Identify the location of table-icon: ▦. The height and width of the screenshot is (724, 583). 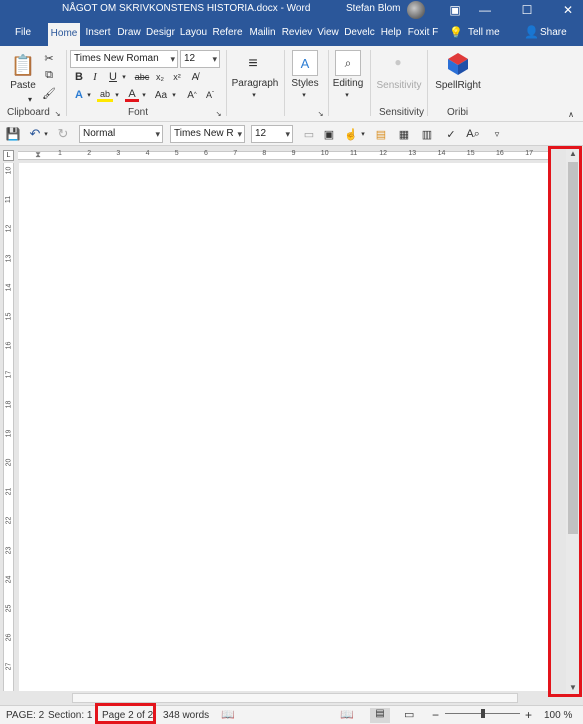
(404, 134).